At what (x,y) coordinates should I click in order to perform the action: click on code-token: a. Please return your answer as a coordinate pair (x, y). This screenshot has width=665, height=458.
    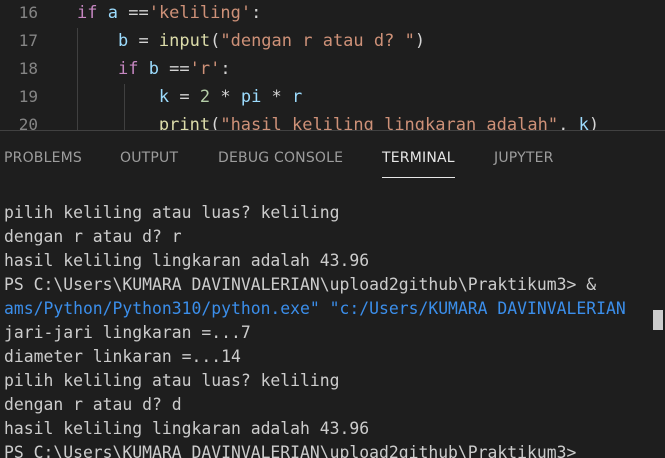
    Looking at the image, I should click on (112, 13).